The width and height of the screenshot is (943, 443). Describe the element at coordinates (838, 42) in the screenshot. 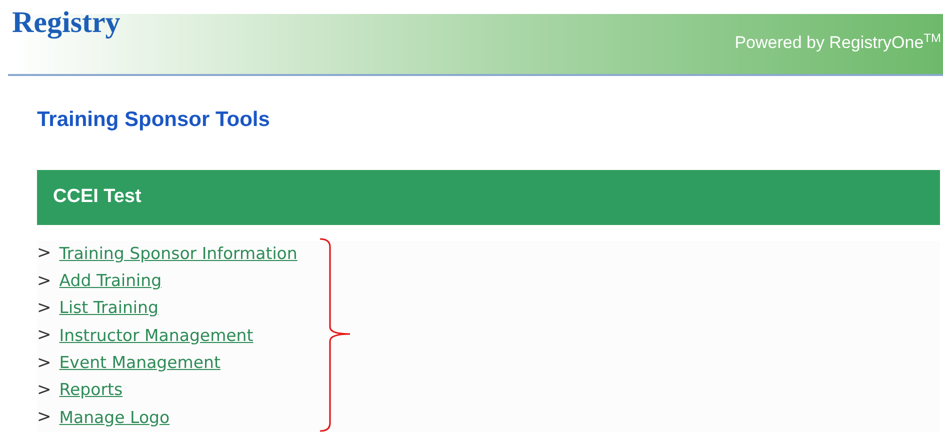

I see `powered-by-text: Powered by RegistryOne$^{TM}$` at that location.